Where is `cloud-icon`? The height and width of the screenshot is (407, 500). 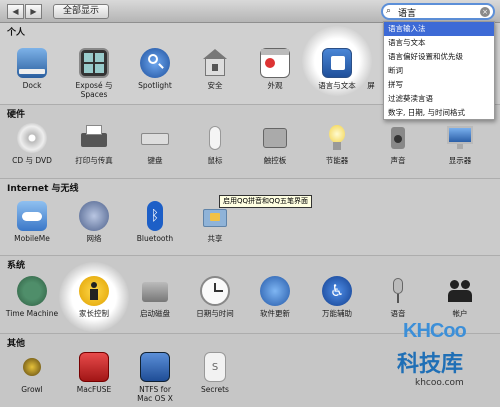
cloud-icon is located at coordinates (32, 216).